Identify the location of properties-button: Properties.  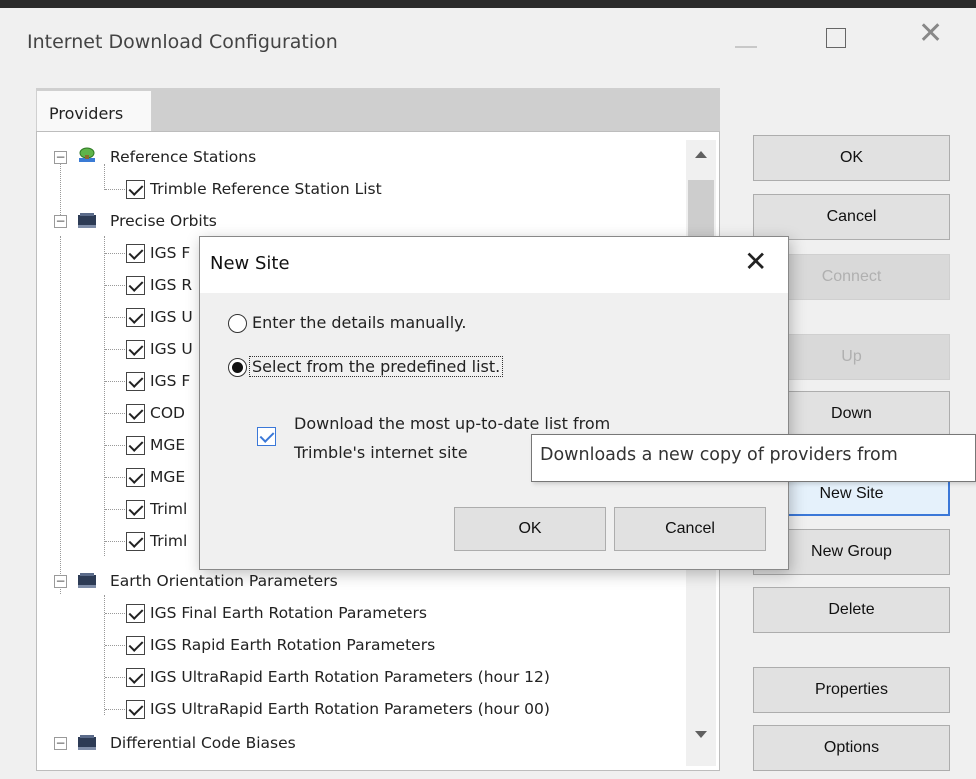
(851, 690).